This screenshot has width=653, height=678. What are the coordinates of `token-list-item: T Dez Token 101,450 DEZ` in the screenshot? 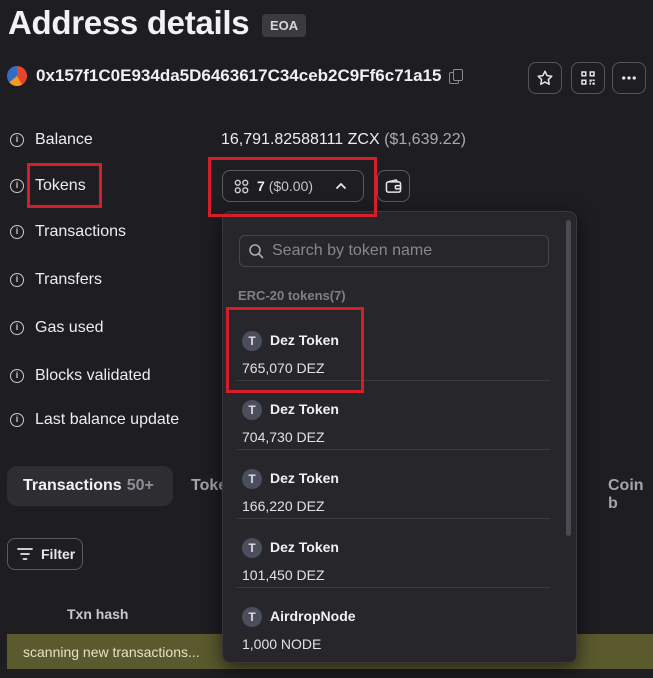 It's located at (393, 553).